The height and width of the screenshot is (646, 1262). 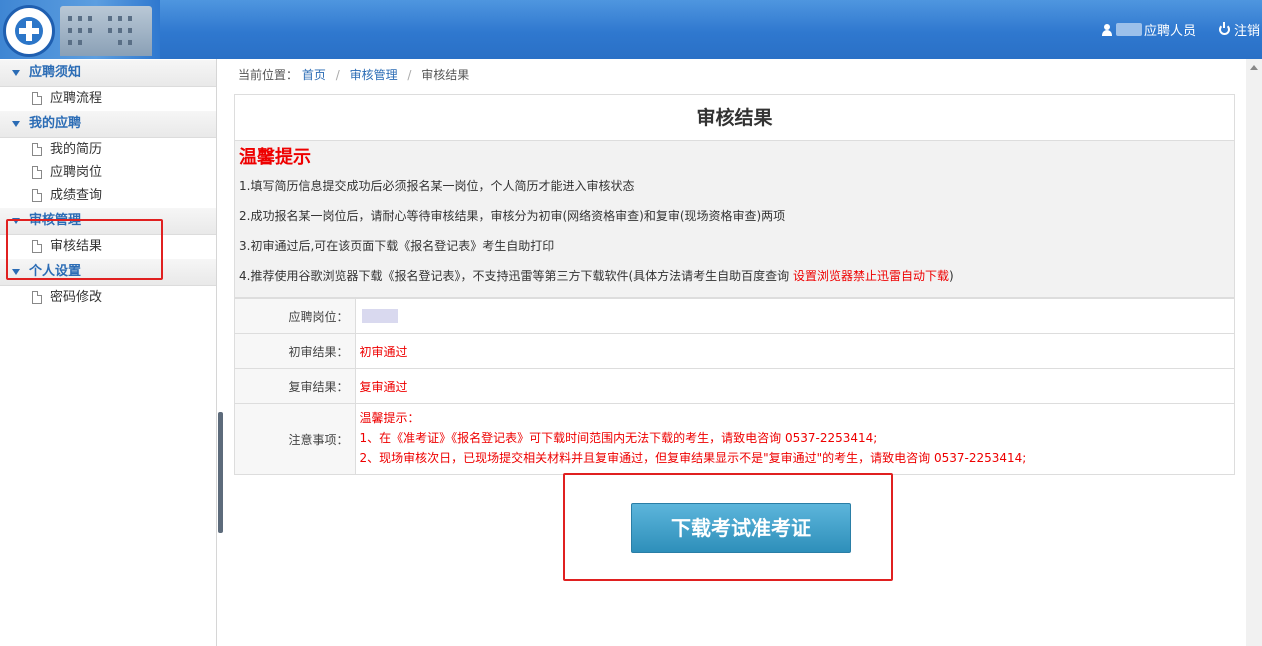 What do you see at coordinates (108, 149) in the screenshot?
I see `sidebar-item-resume: 我的简历` at bounding box center [108, 149].